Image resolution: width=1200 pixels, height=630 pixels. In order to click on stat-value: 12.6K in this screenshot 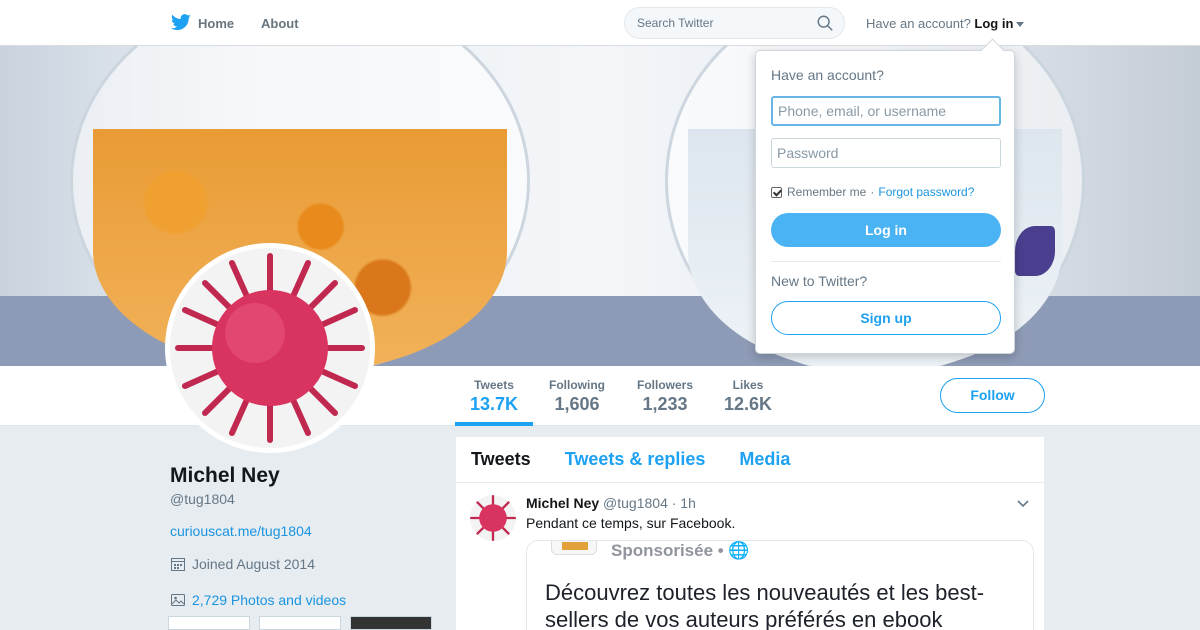, I will do `click(748, 404)`.